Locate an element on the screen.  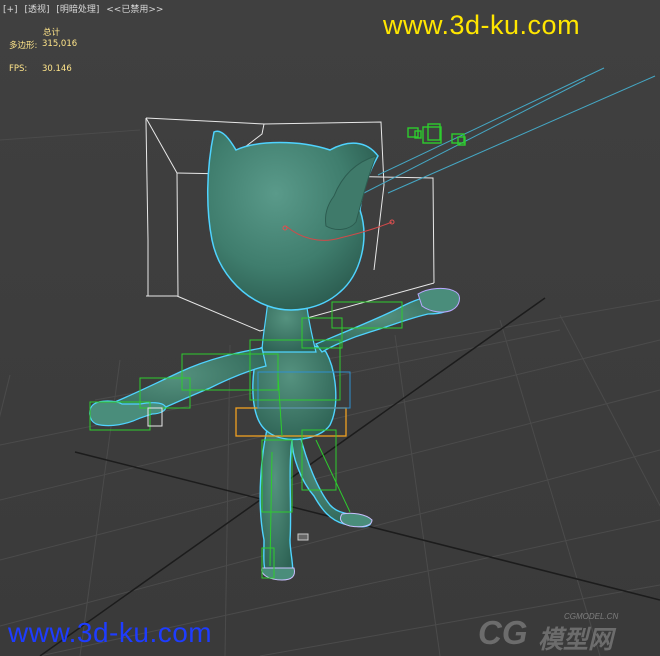
viewport-label-menu: [+] [透视] [明暗处理] <<已禁用>> is located at coordinates (85, 8).